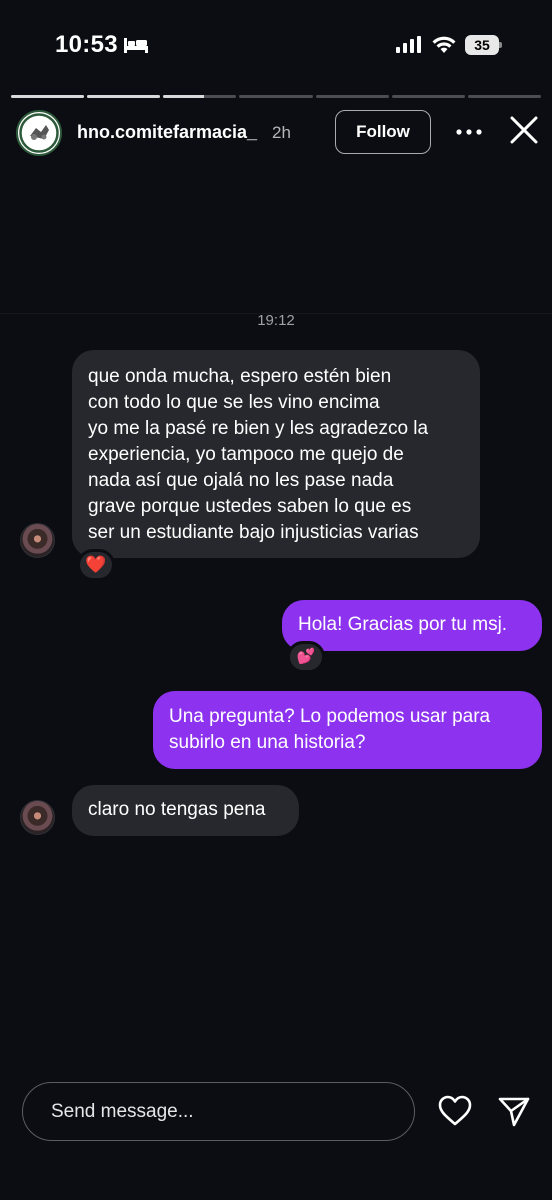  Describe the element at coordinates (276, 45) in the screenshot. I see `status-bar: 10:53 35` at that location.